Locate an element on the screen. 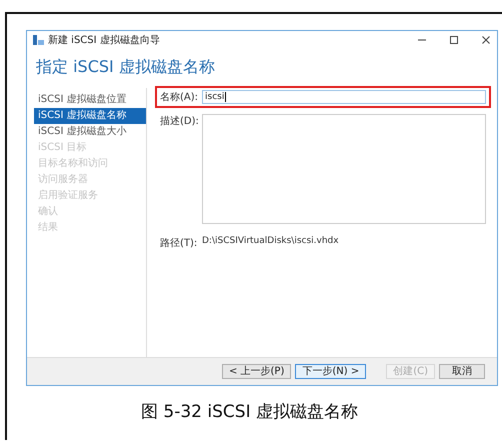  description-label: 描述(D): is located at coordinates (180, 121).